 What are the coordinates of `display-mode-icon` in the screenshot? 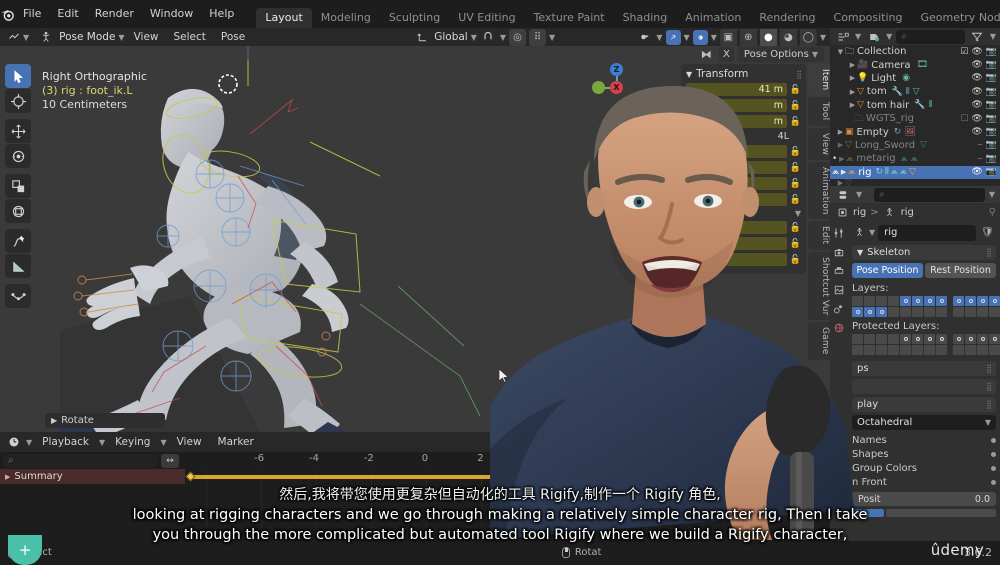 It's located at (842, 36).